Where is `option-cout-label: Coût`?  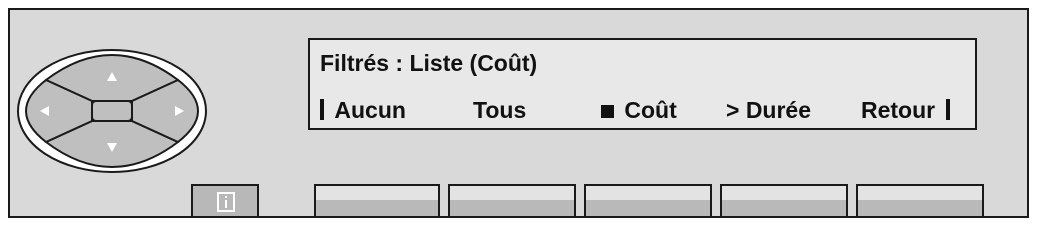
option-cout-label: Coût is located at coordinates (650, 110).